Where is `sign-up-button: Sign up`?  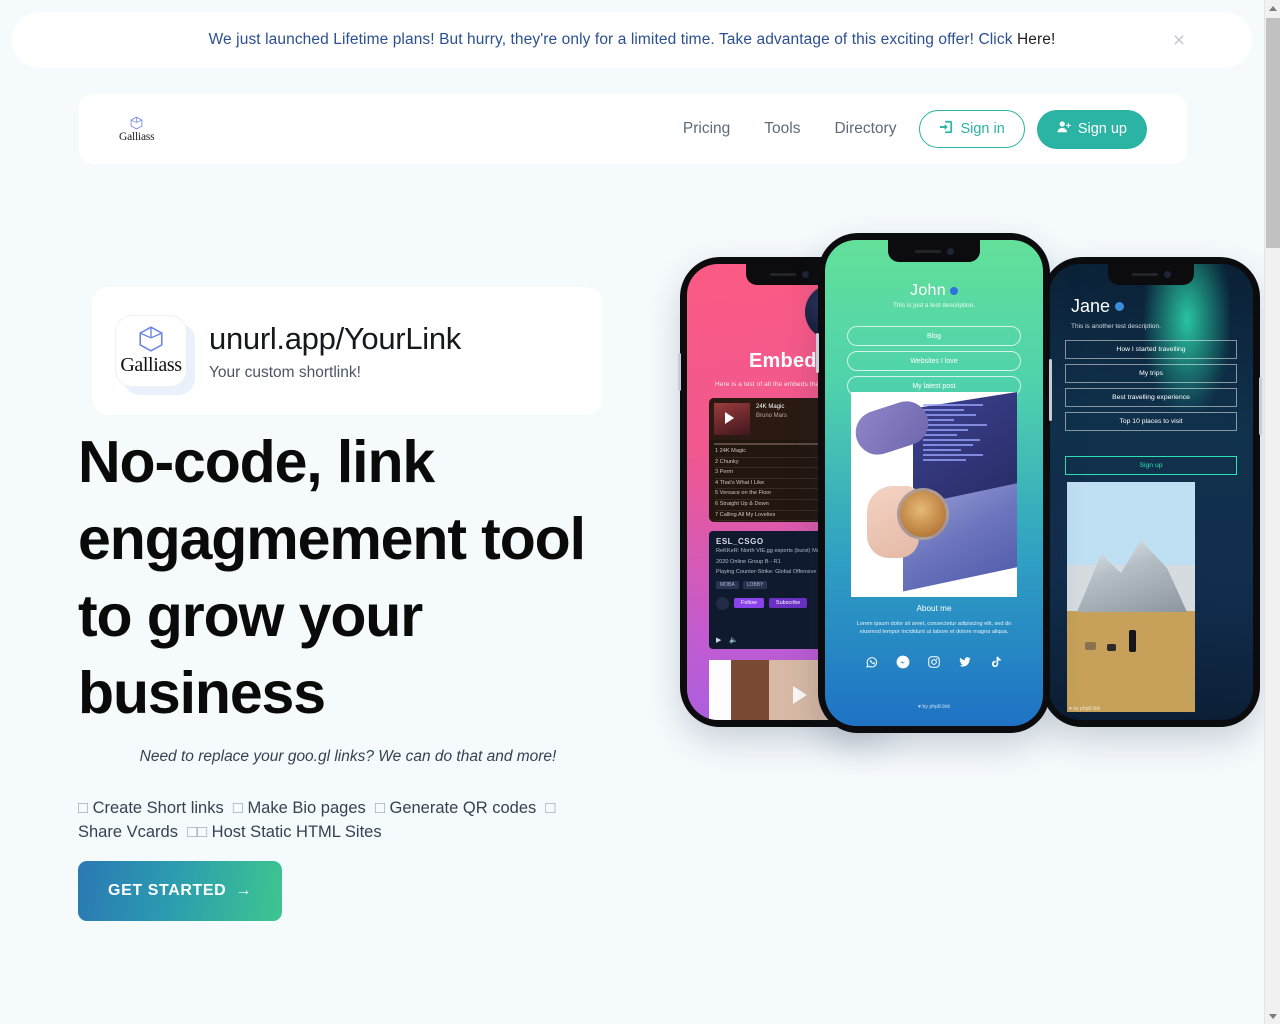 sign-up-button: Sign up is located at coordinates (1091, 129).